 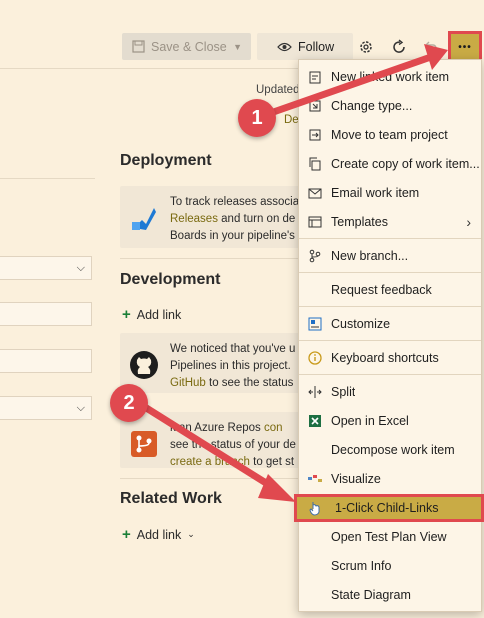 I want to click on callout-badge-2: 2, so click(x=129, y=403).